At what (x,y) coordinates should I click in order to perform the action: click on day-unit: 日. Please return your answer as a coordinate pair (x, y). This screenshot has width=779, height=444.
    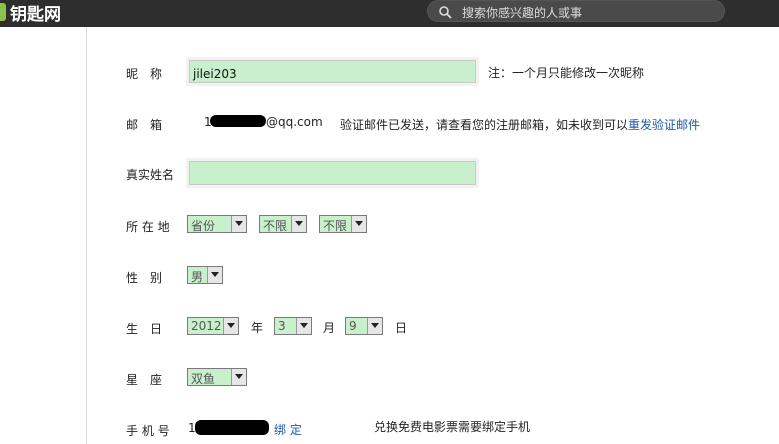
    Looking at the image, I should click on (401, 328).